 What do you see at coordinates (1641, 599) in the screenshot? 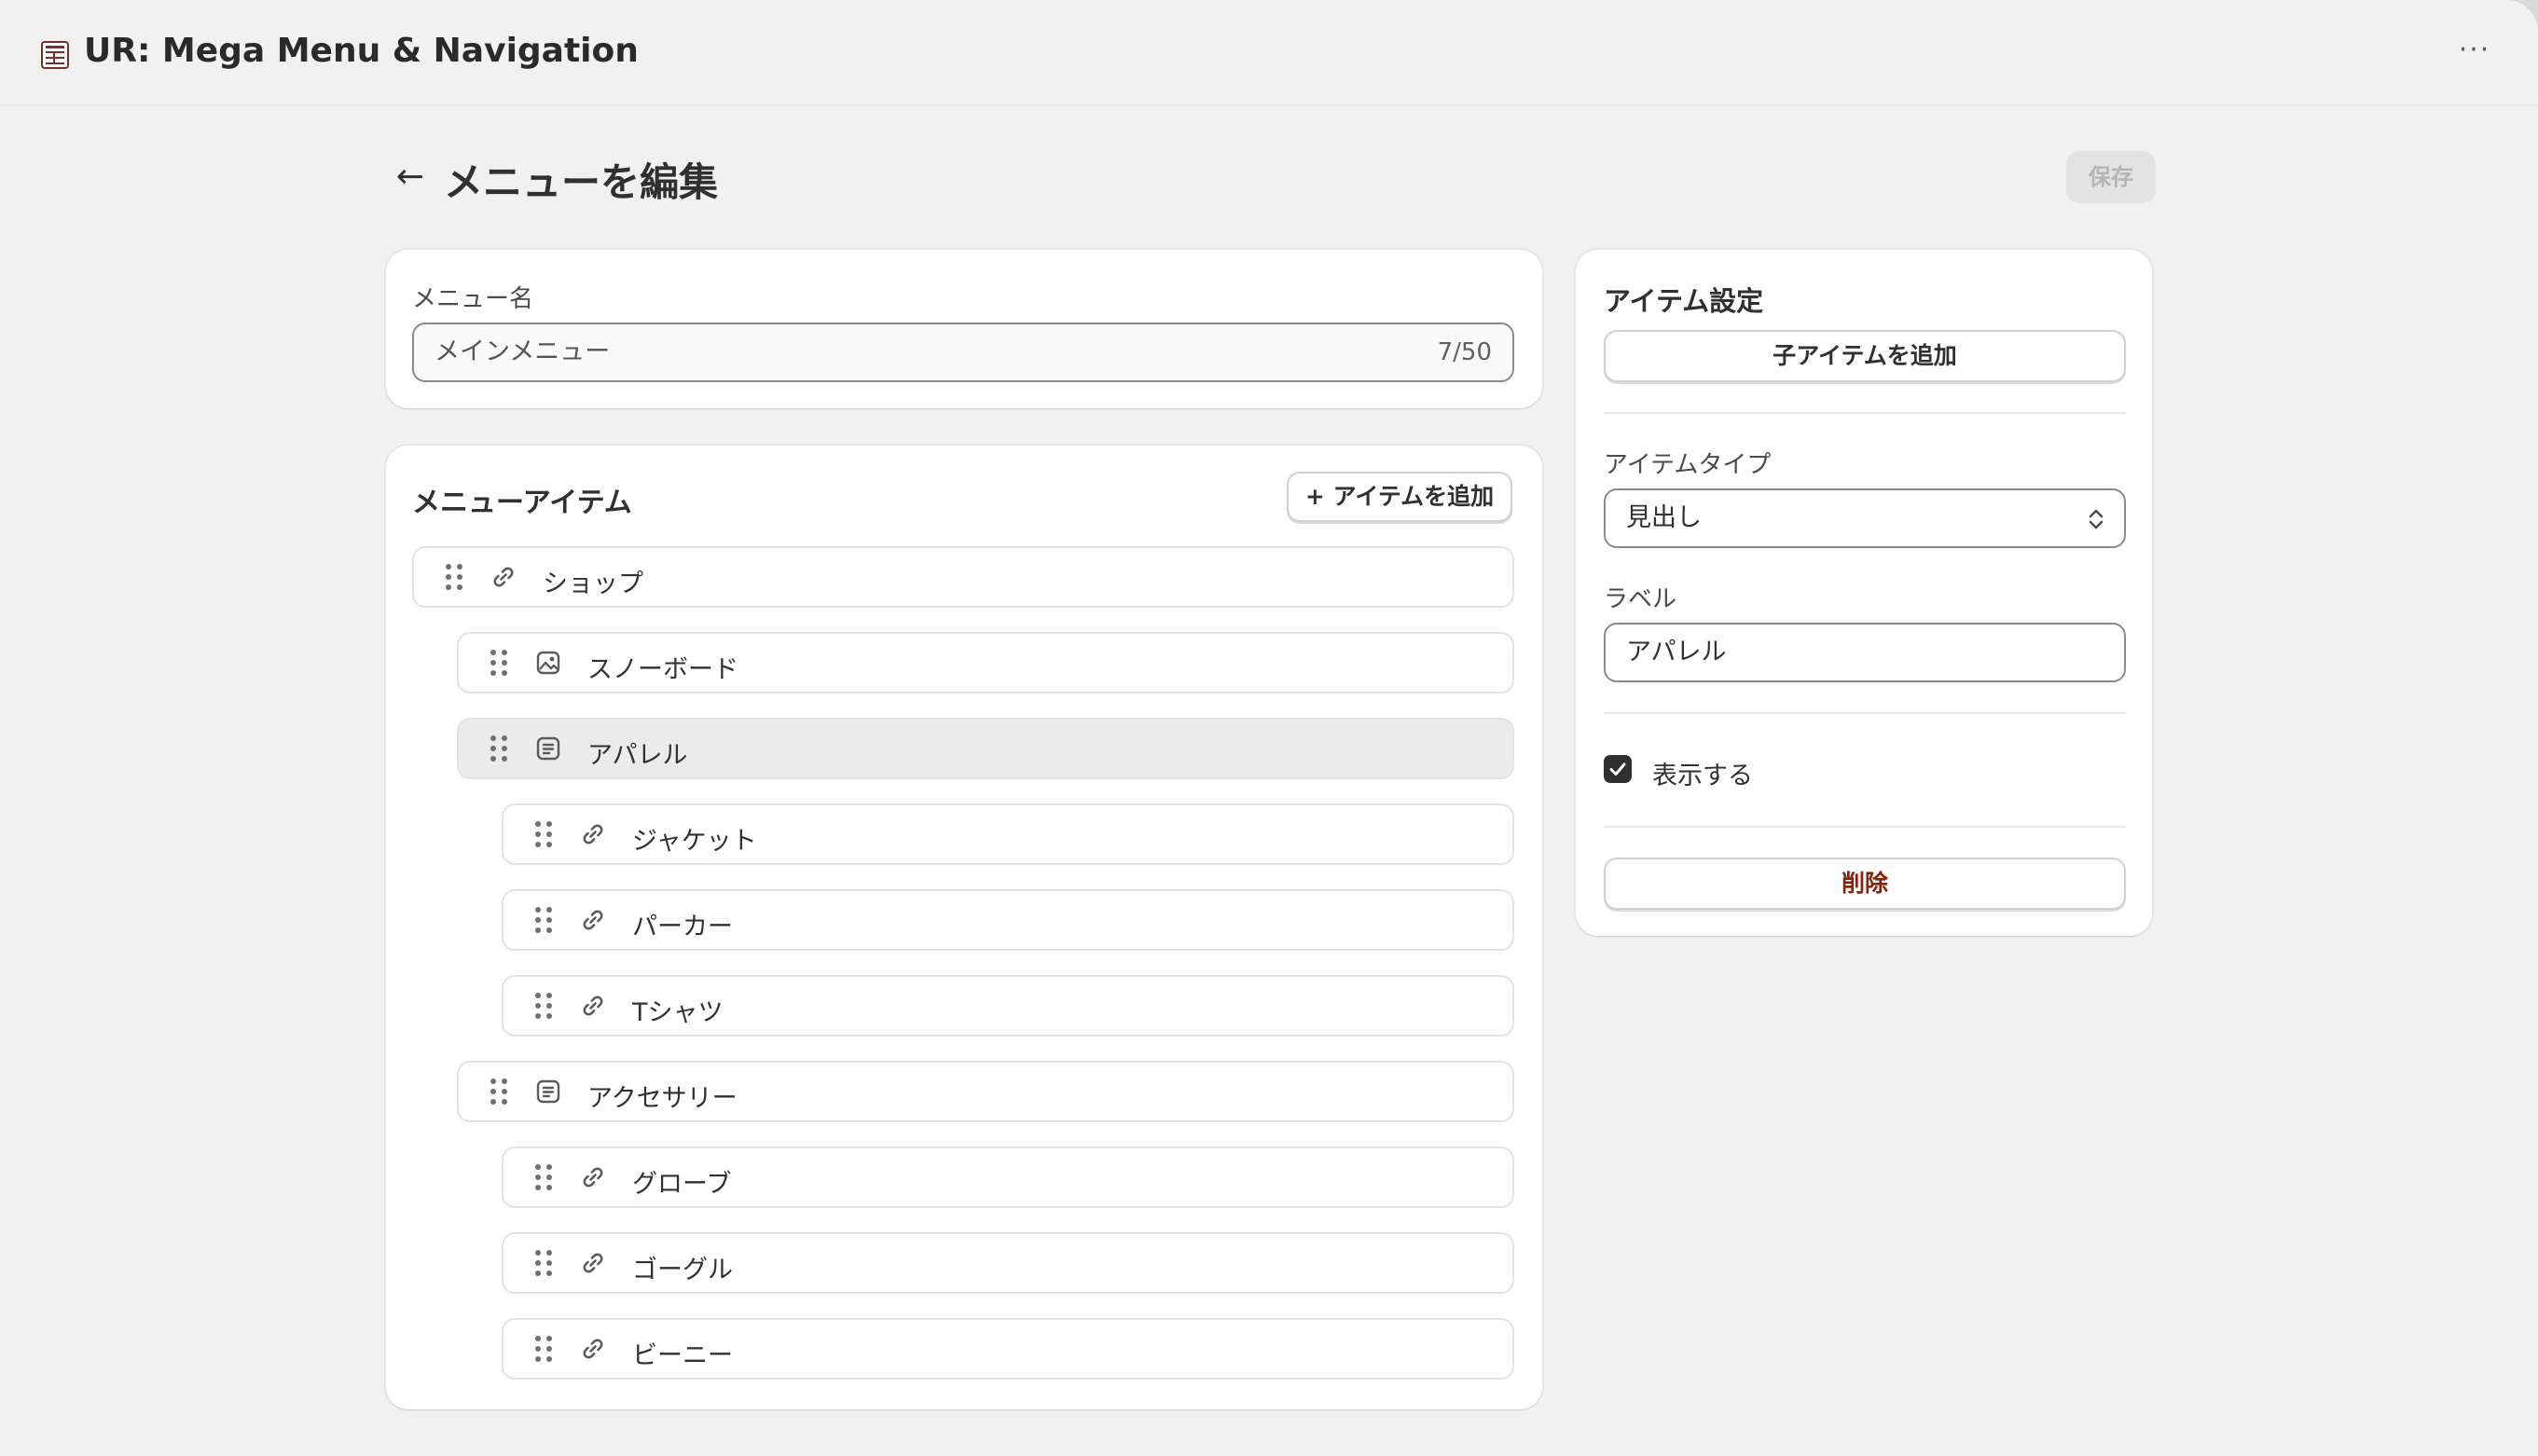
I see `label-field-label: ラベル` at bounding box center [1641, 599].